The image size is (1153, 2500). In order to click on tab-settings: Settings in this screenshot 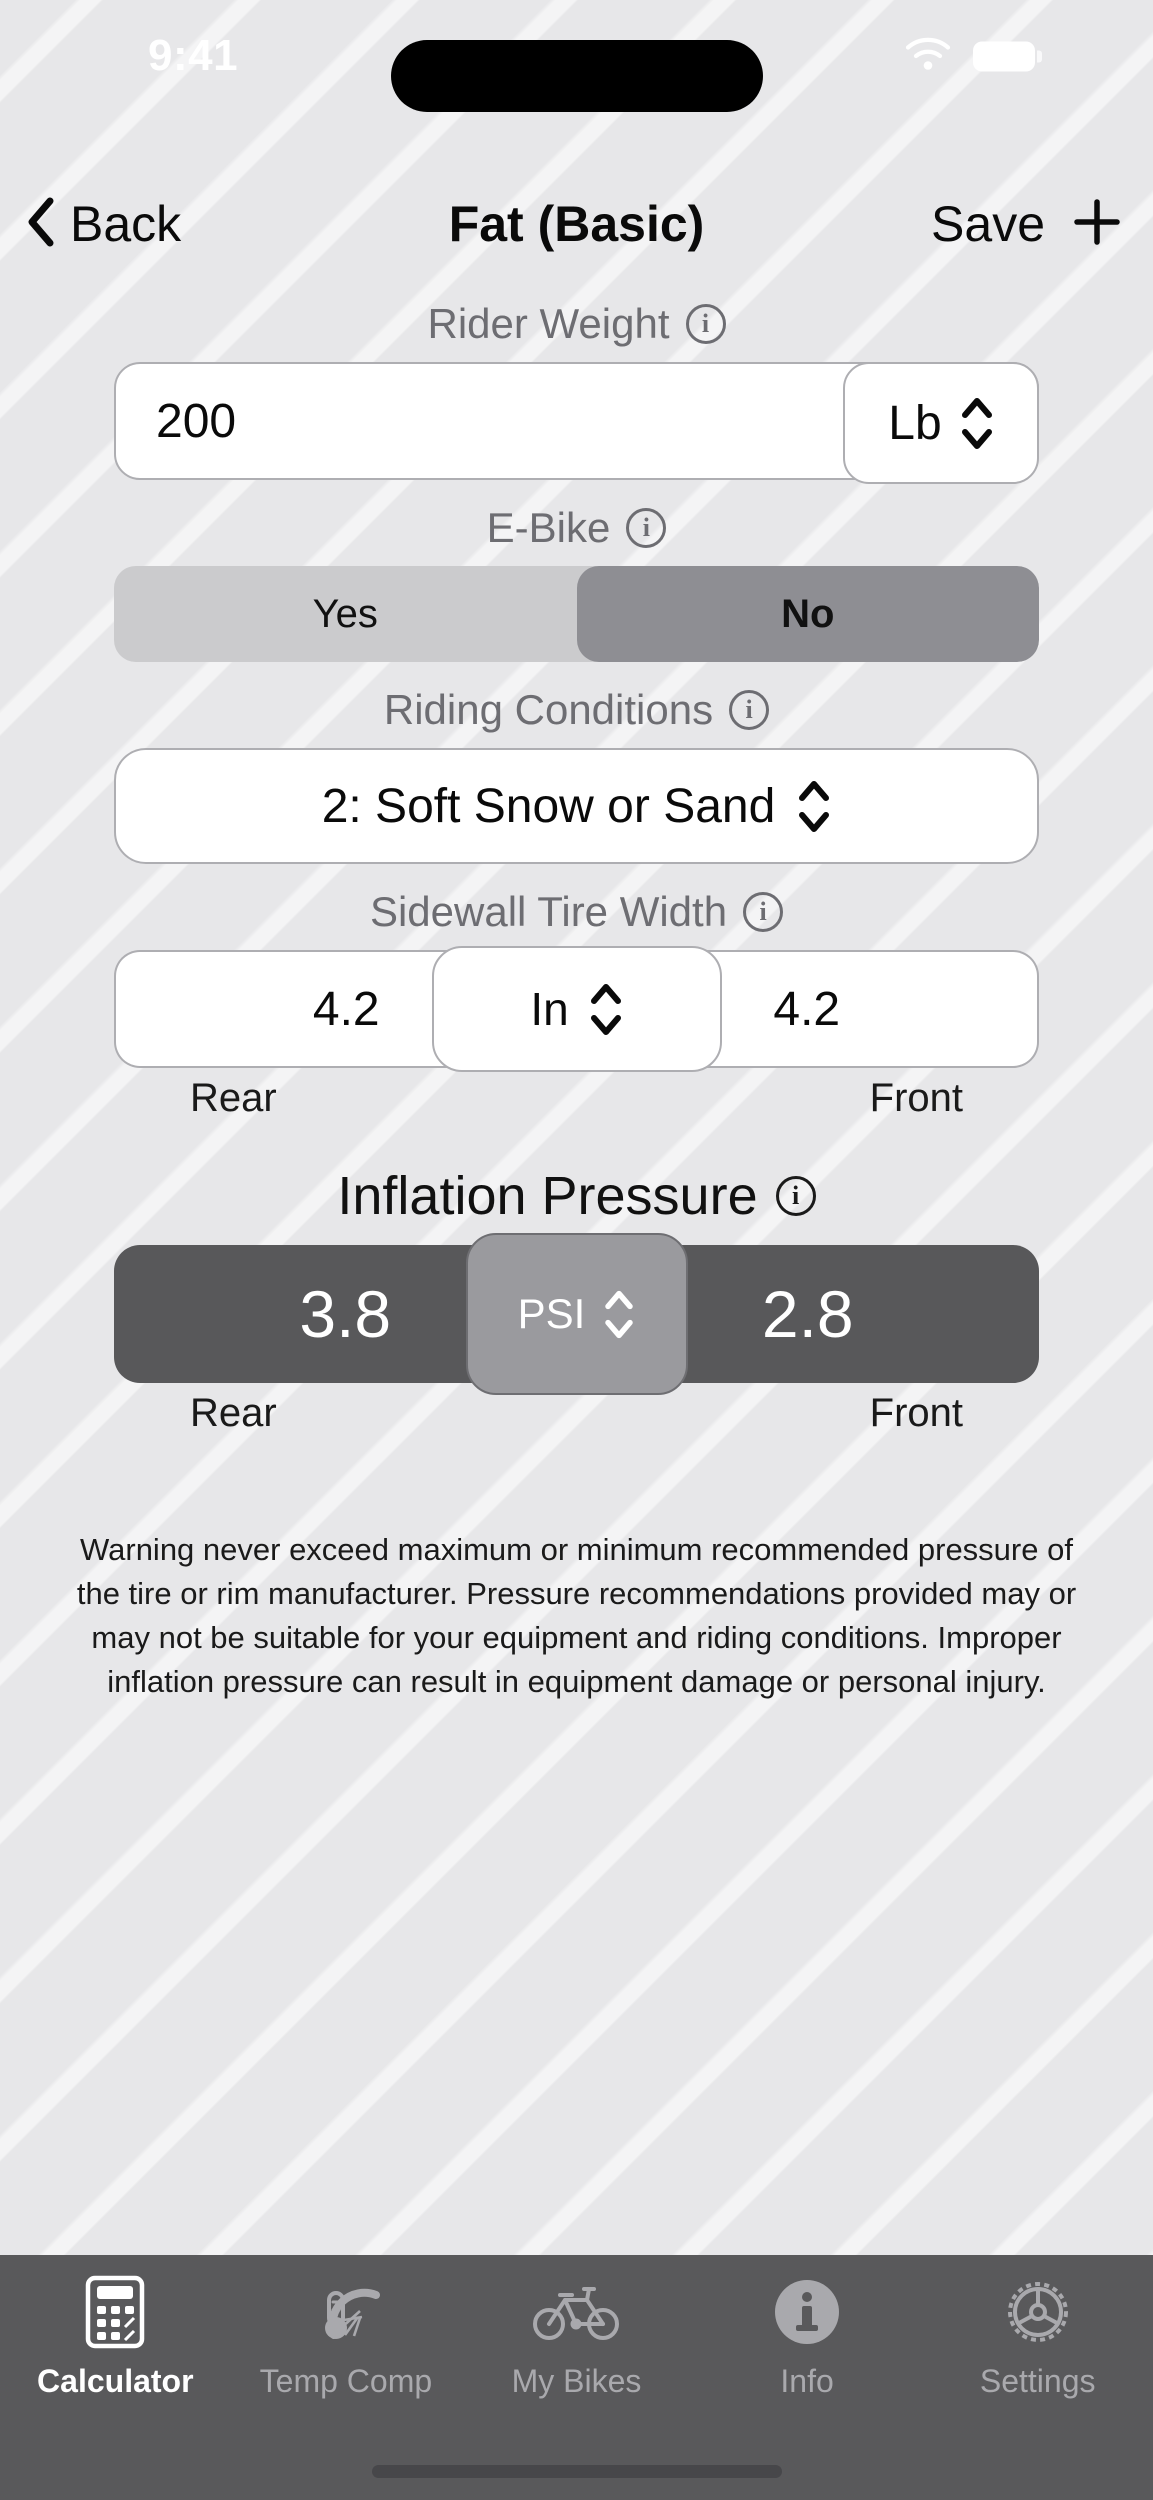, I will do `click(1037, 2359)`.